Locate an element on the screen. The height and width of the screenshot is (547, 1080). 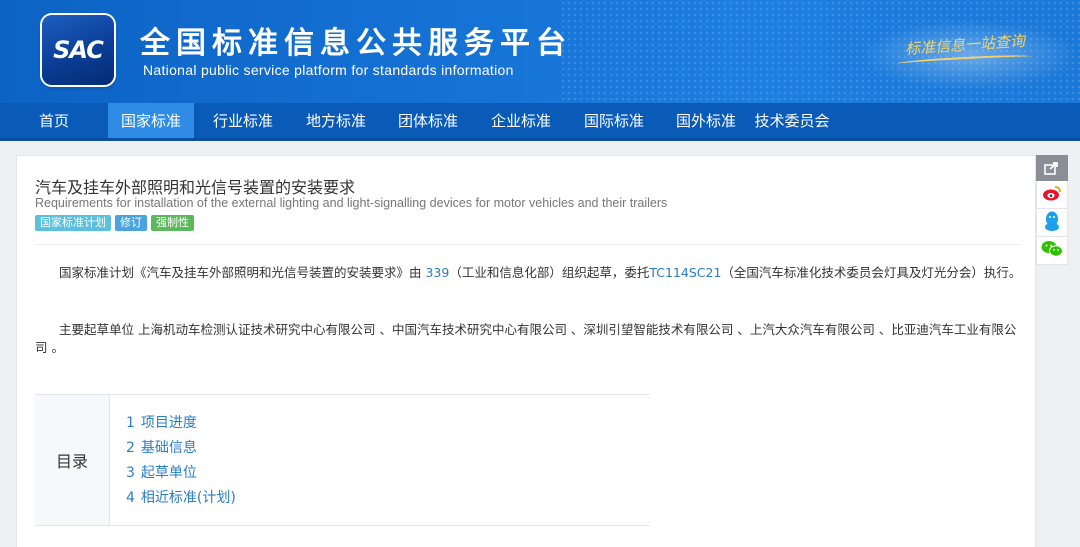
toc-item-progress: 1 项目进度 is located at coordinates (181, 423).